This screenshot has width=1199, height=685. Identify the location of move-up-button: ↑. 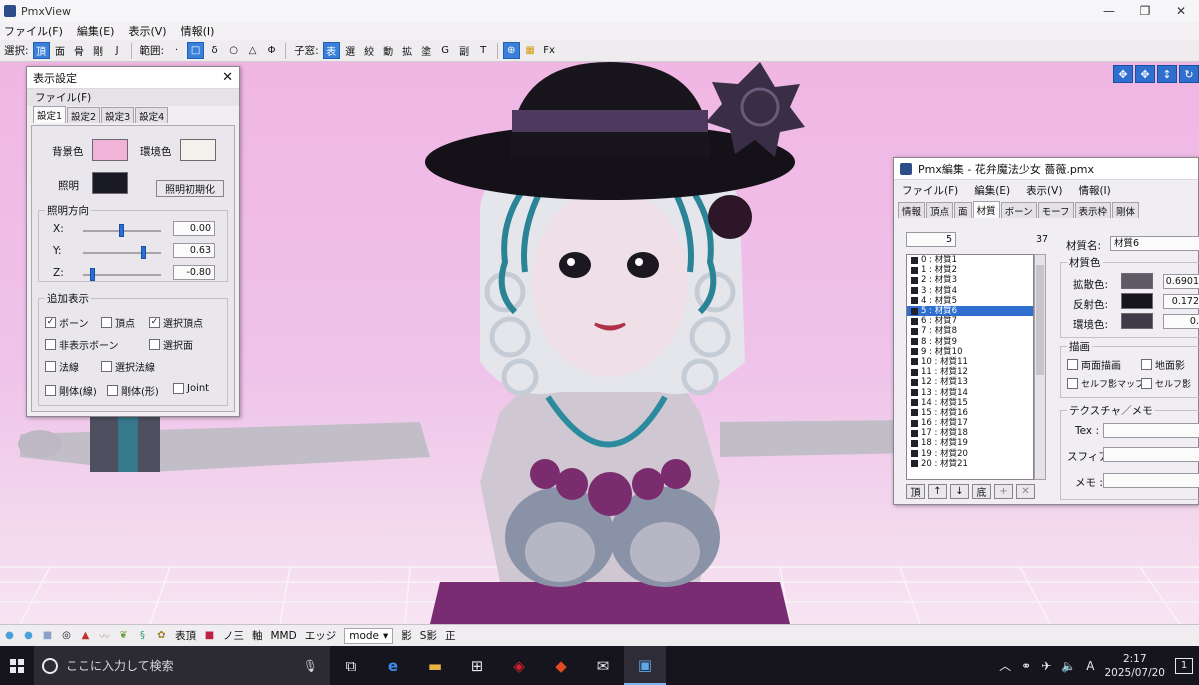
(937, 491).